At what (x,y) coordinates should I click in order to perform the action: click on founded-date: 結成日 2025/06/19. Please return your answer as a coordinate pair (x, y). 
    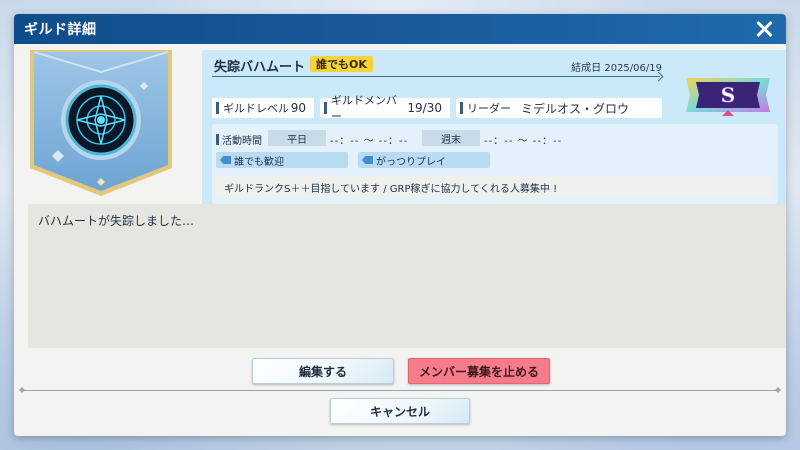
    Looking at the image, I should click on (616, 68).